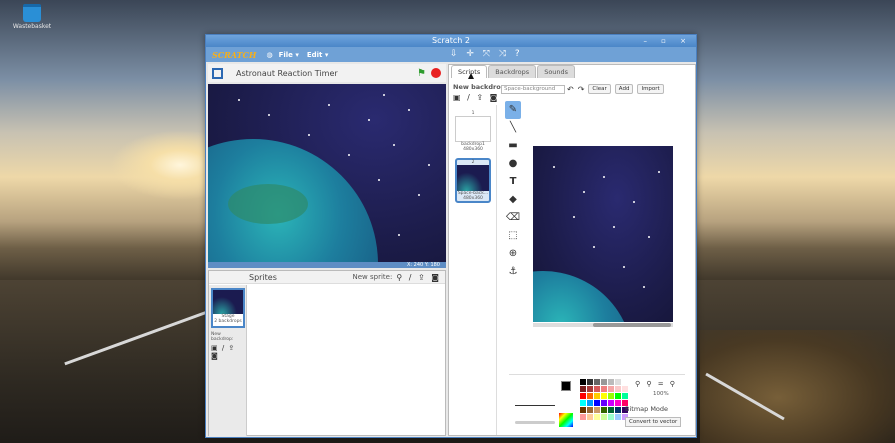  What do you see at coordinates (436, 73) in the screenshot?
I see `stop-icon` at bounding box center [436, 73].